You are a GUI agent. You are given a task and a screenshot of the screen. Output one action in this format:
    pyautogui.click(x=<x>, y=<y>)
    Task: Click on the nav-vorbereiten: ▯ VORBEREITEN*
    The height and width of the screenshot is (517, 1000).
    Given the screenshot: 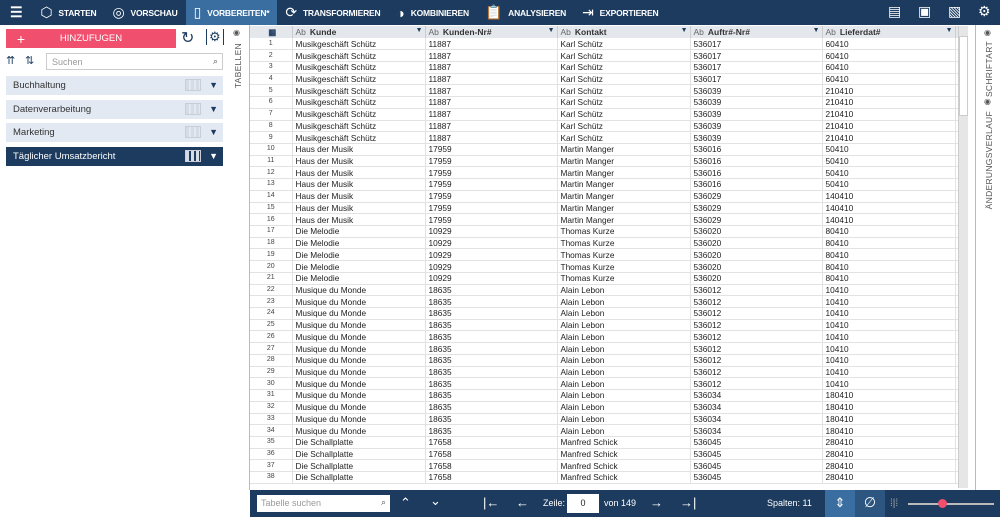 What is the action you would take?
    pyautogui.click(x=231, y=12)
    